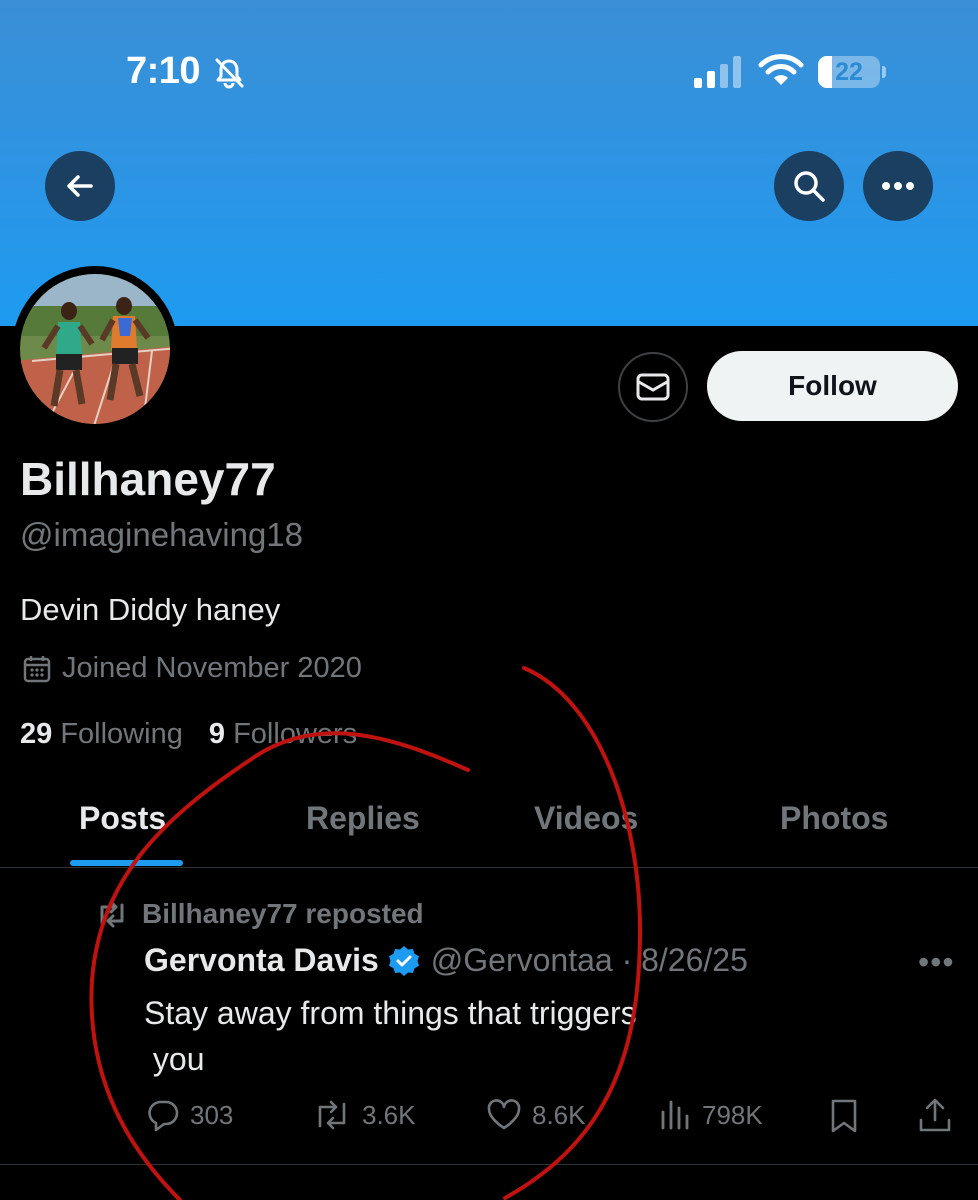  I want to click on message-button, so click(653, 387).